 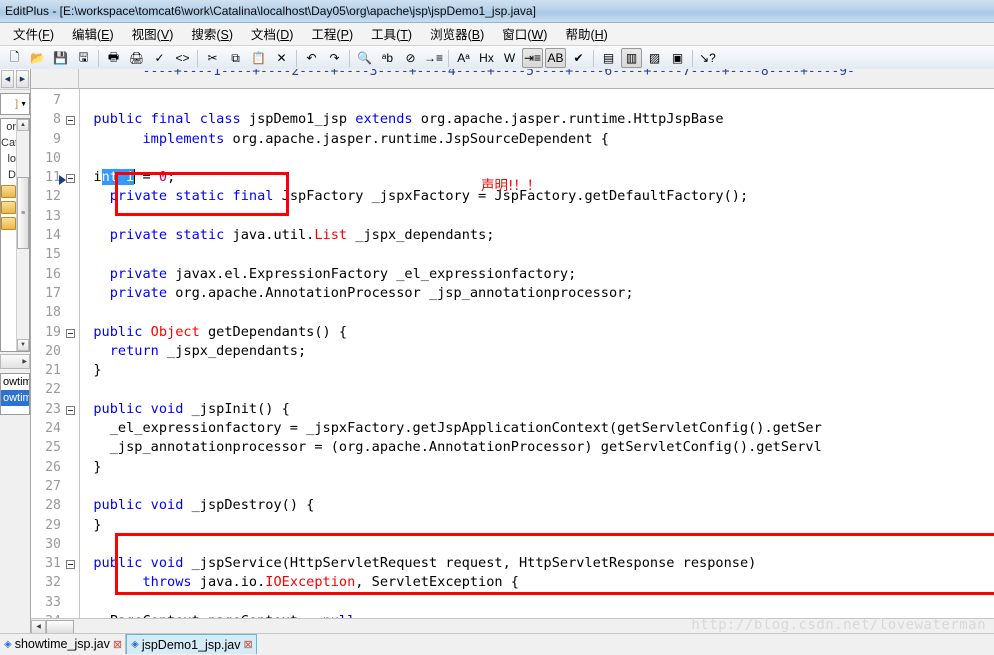 I want to click on menu-view: 视图(V), so click(x=153, y=34).